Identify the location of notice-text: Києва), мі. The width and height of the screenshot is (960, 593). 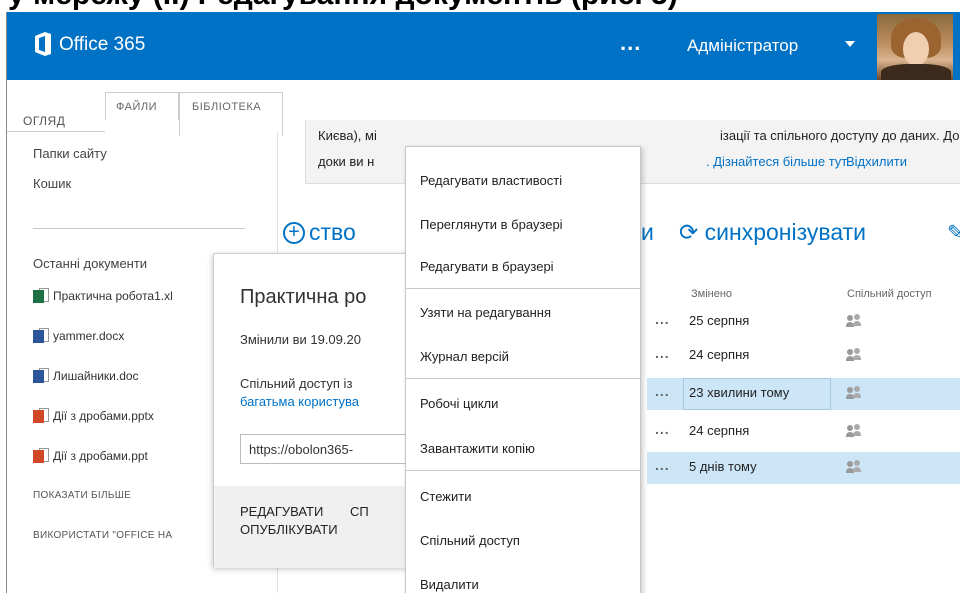
(347, 135).